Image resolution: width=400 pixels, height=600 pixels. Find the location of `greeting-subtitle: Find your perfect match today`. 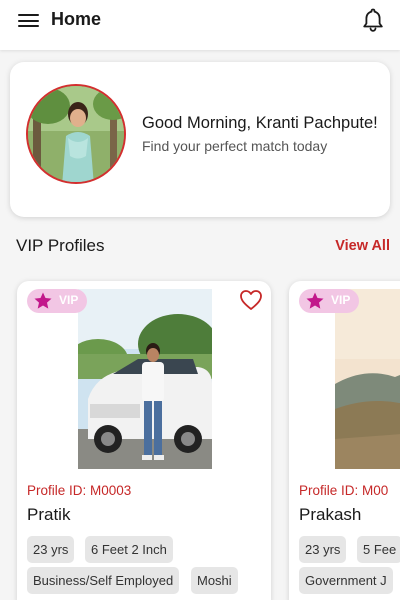

greeting-subtitle: Find your perfect match today is located at coordinates (235, 146).